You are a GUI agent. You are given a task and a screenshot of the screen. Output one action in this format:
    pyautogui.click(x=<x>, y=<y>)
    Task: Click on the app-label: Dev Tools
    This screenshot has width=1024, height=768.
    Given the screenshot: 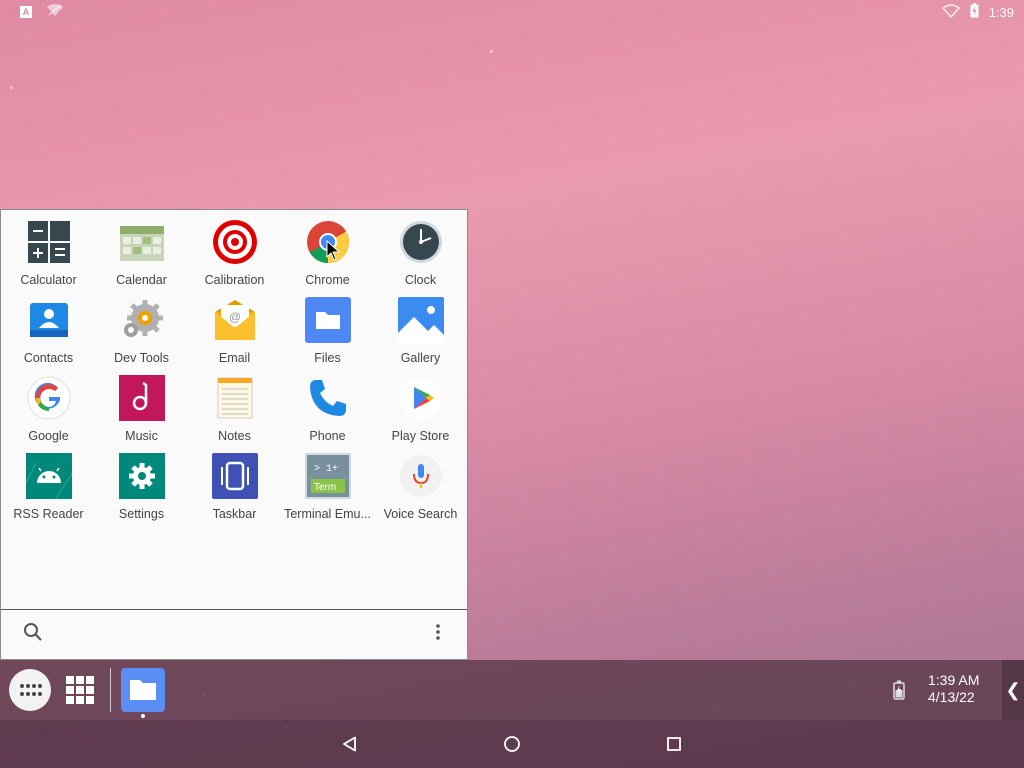 What is the action you would take?
    pyautogui.click(x=141, y=358)
    